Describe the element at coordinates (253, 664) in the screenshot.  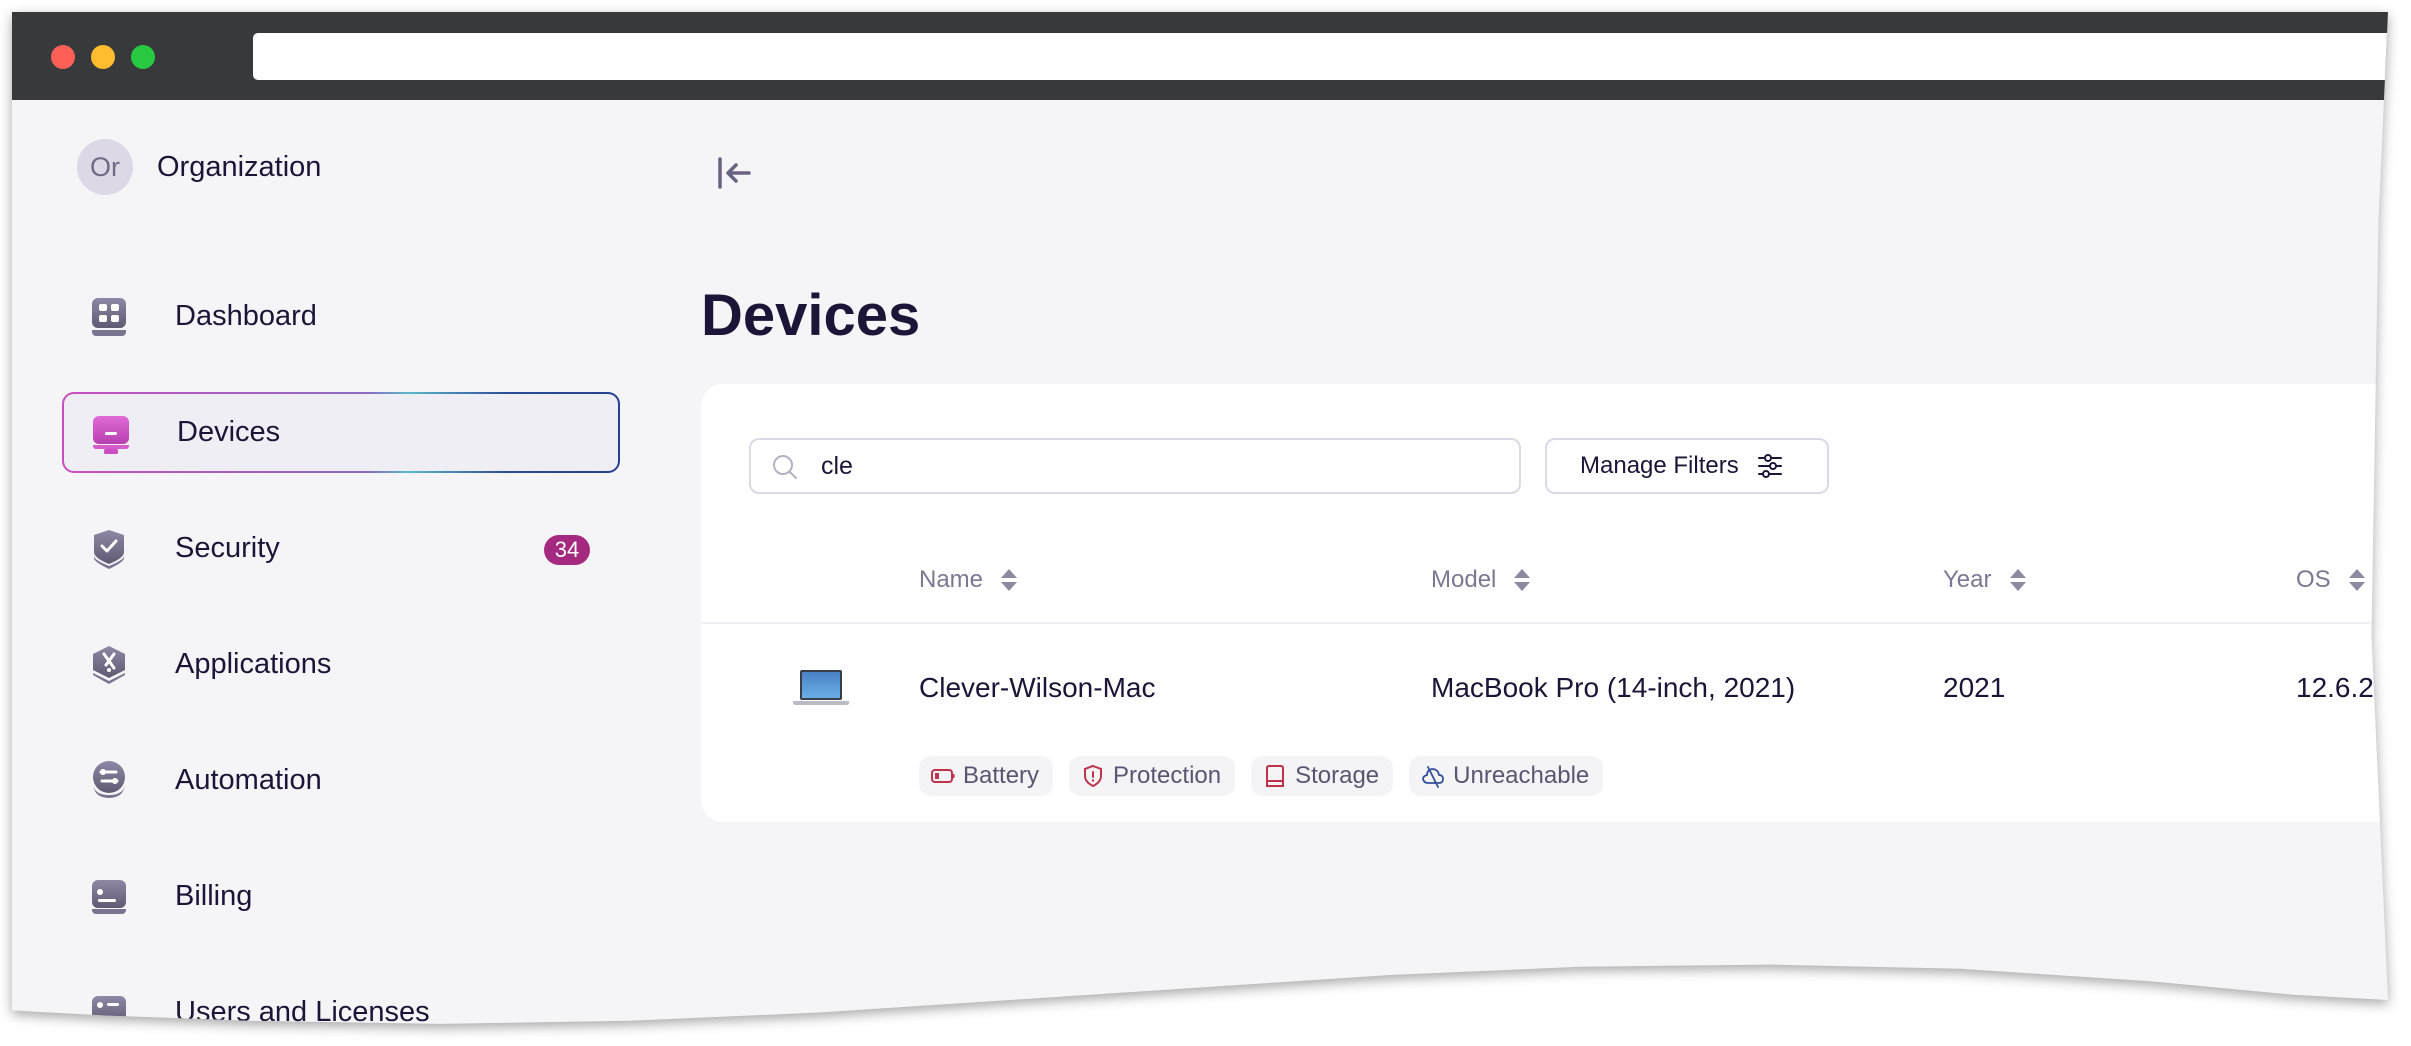
I see `sidebar-item-label: Applications` at that location.